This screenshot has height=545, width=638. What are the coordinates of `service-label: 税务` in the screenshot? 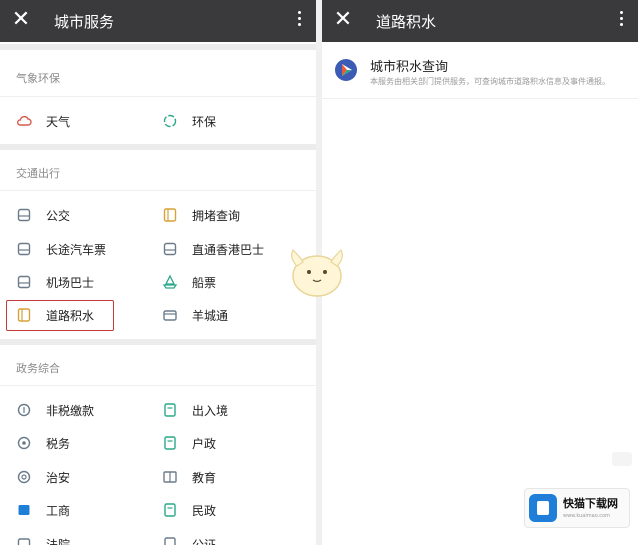 It's located at (58, 443).